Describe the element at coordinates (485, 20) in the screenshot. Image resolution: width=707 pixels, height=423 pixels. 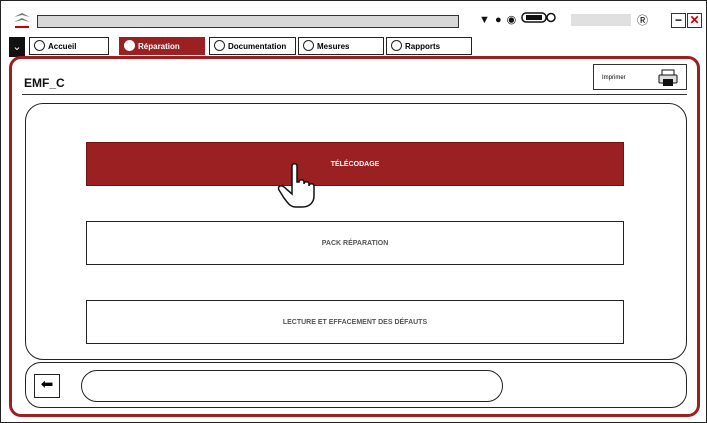
I see `download-icon: ▼` at that location.